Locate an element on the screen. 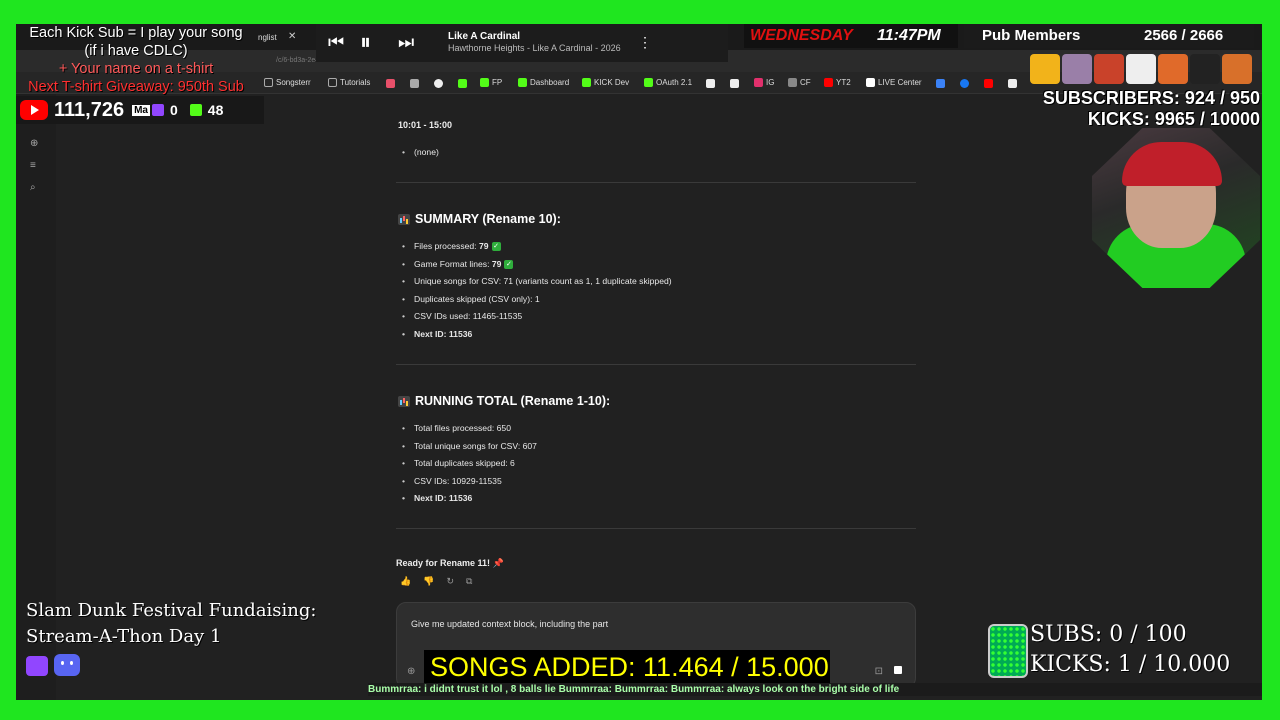 The height and width of the screenshot is (720, 1280). copy-icon: ⧉ is located at coordinates (469, 581).